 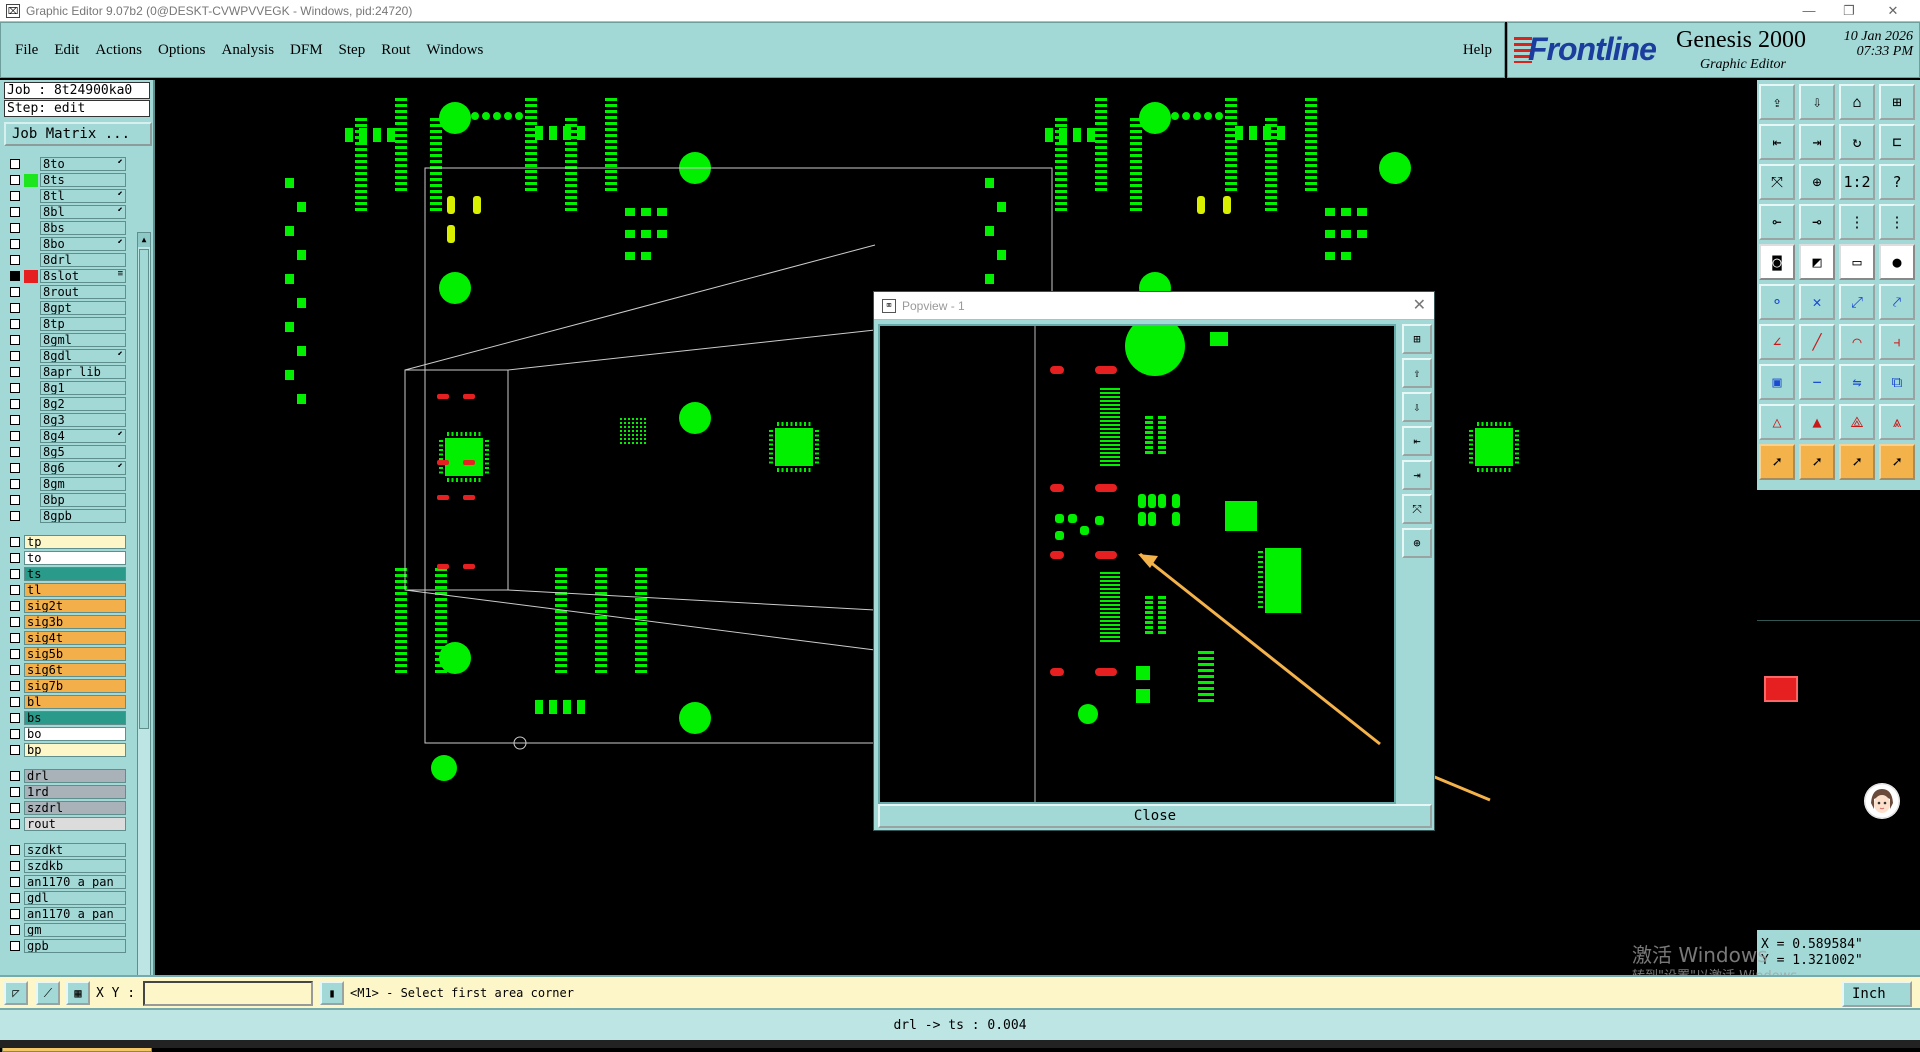 I want to click on cursor-b-icon: ➚, so click(x=1817, y=462).